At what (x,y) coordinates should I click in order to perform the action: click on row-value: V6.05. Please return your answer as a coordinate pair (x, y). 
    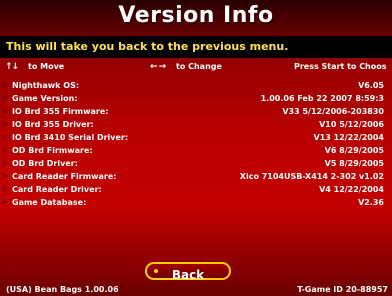
    Looking at the image, I should click on (371, 85).